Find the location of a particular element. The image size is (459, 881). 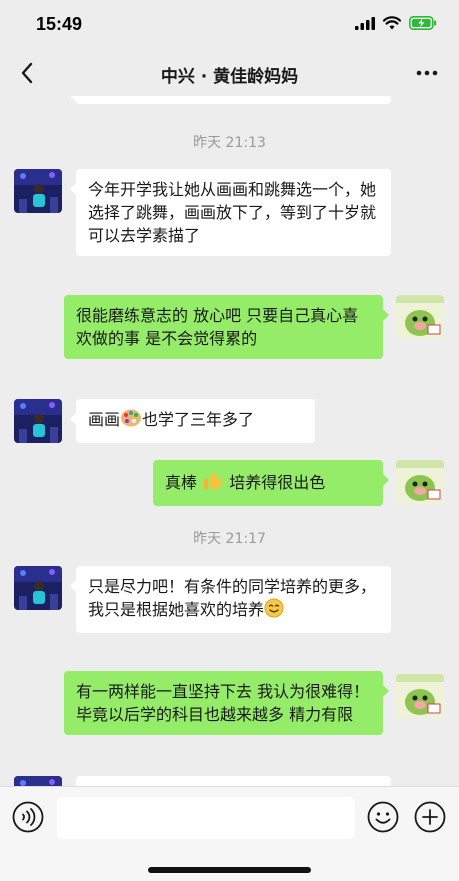

received-message: 只是尽力吧！有条件的同学培养的更多，我只是根据她喜欢的培养 is located at coordinates (230, 599).